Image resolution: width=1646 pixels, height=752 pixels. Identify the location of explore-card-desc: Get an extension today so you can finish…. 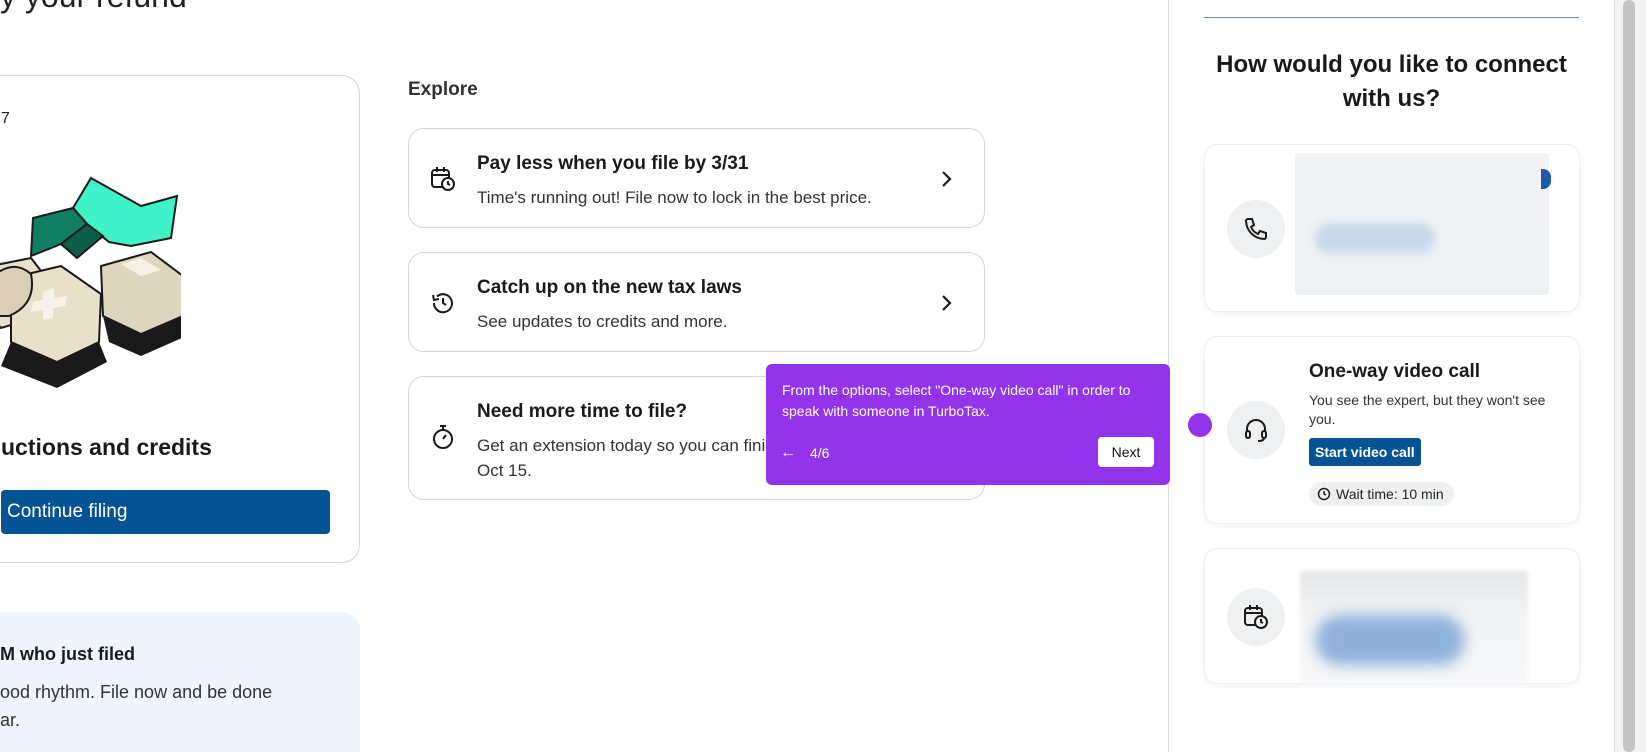
(641, 458).